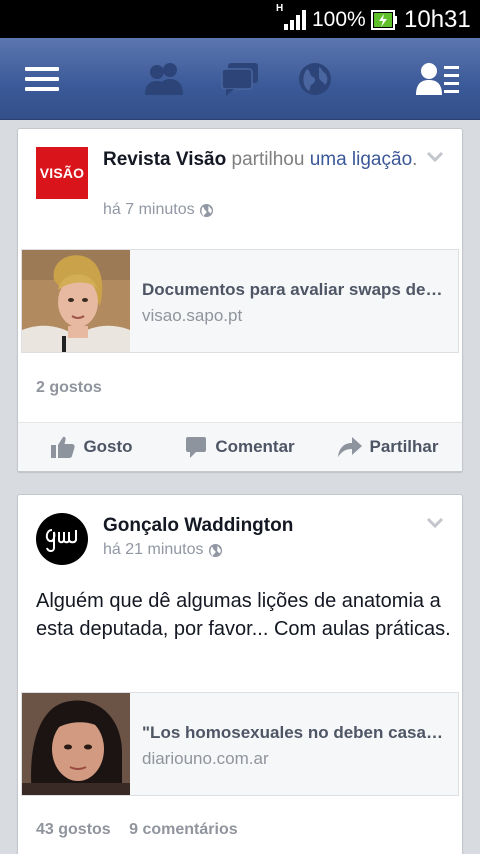 Image resolution: width=480 pixels, height=854 pixels. Describe the element at coordinates (295, 20) in the screenshot. I see `signal-icon` at that location.